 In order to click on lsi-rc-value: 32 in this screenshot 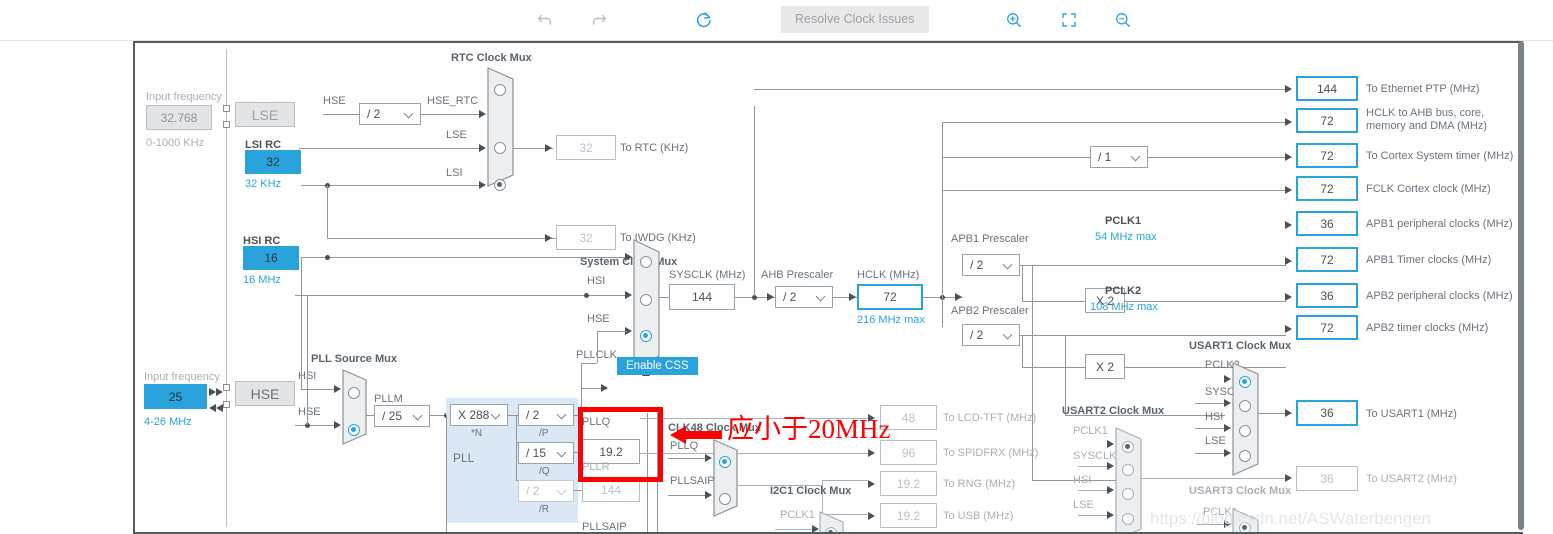, I will do `click(273, 162)`.